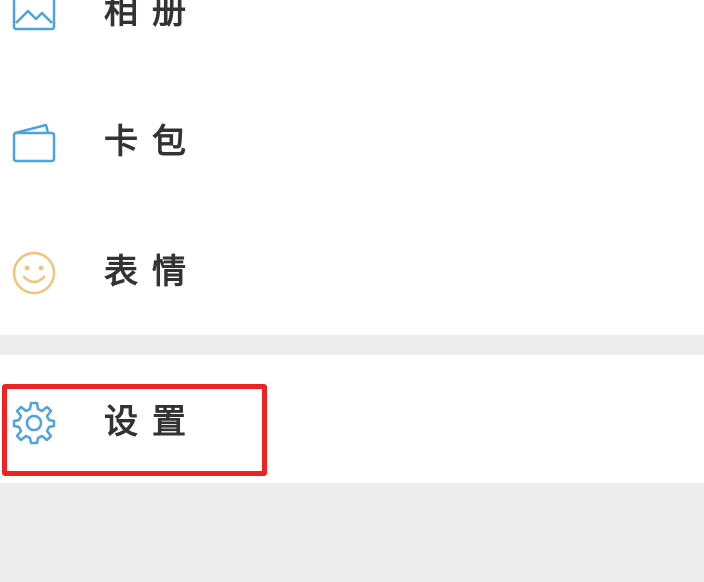 This screenshot has width=704, height=582. I want to click on menu-item-label: 相册, so click(152, 16).